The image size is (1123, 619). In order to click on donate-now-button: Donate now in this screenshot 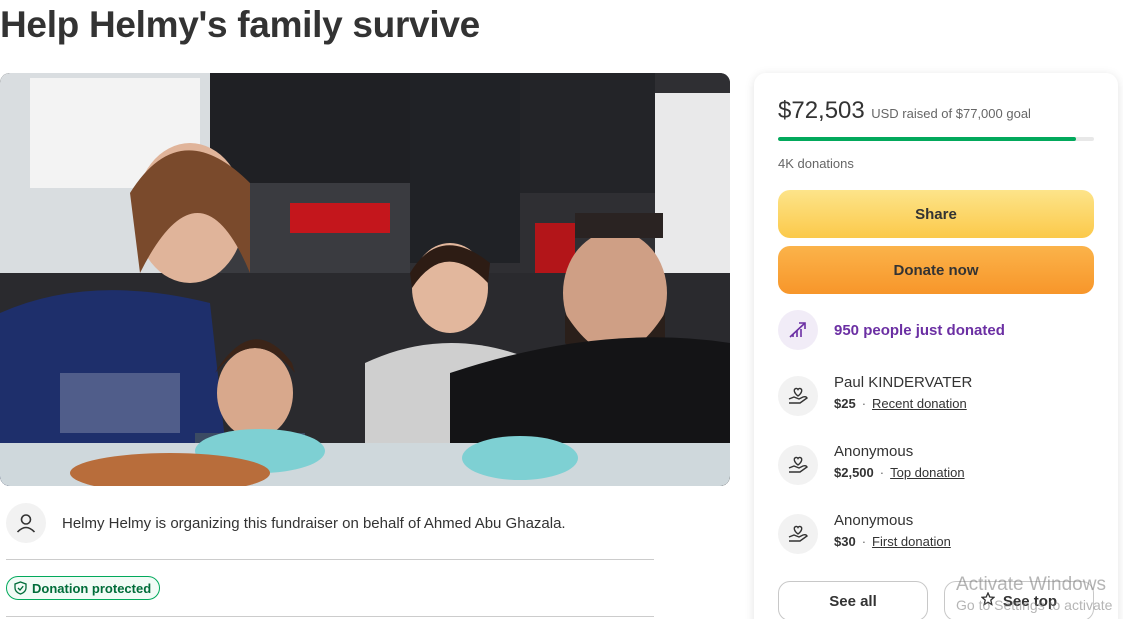, I will do `click(936, 270)`.